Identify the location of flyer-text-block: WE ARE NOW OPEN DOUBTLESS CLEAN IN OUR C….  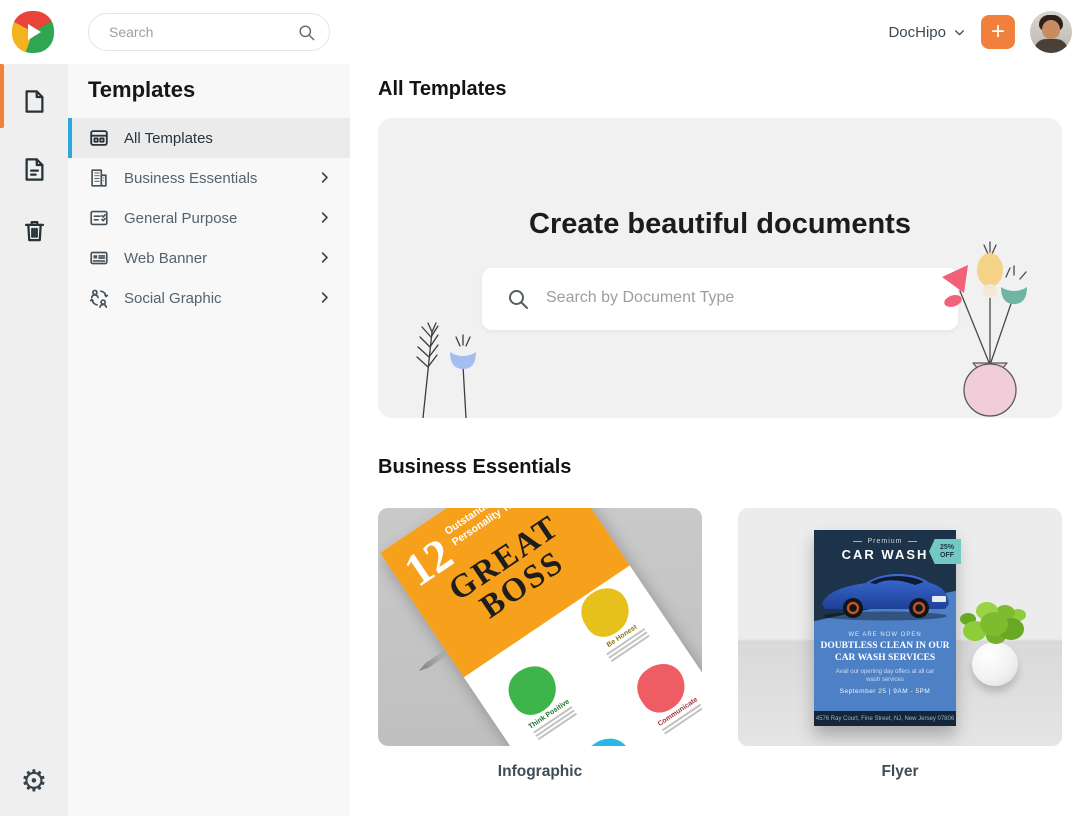
(885, 663).